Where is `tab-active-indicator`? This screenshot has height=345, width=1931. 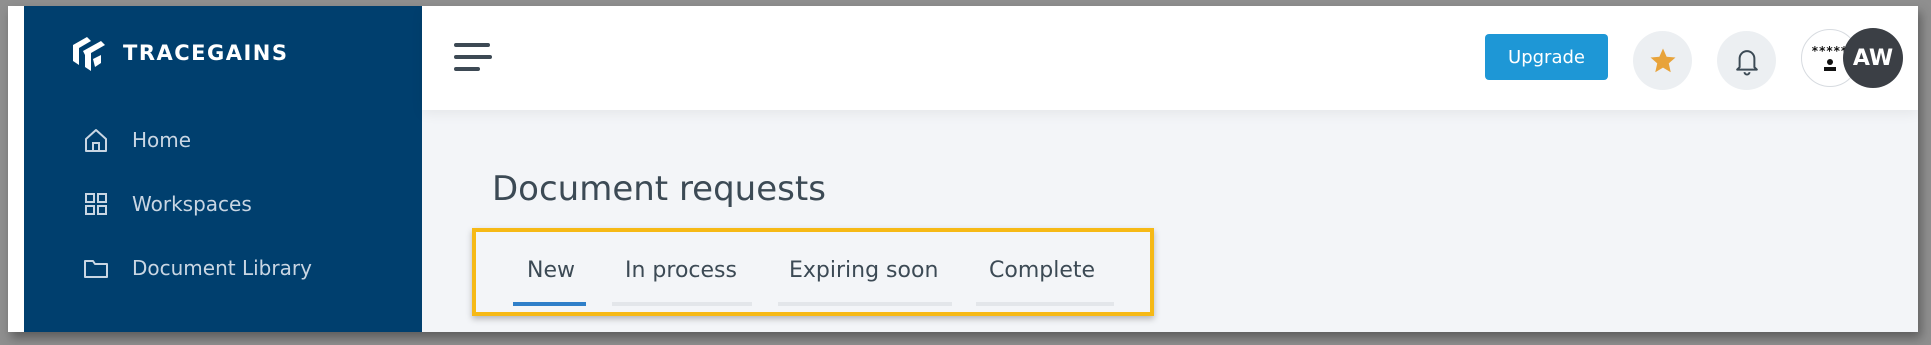 tab-active-indicator is located at coordinates (549, 304).